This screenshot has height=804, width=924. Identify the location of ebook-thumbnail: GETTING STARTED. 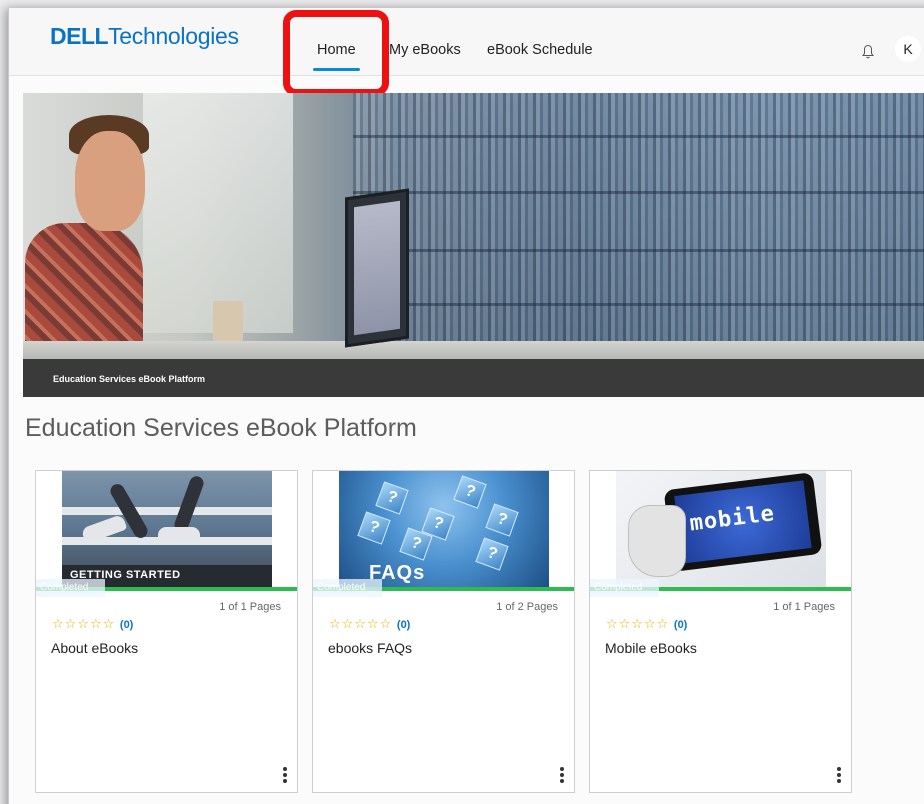
(167, 529).